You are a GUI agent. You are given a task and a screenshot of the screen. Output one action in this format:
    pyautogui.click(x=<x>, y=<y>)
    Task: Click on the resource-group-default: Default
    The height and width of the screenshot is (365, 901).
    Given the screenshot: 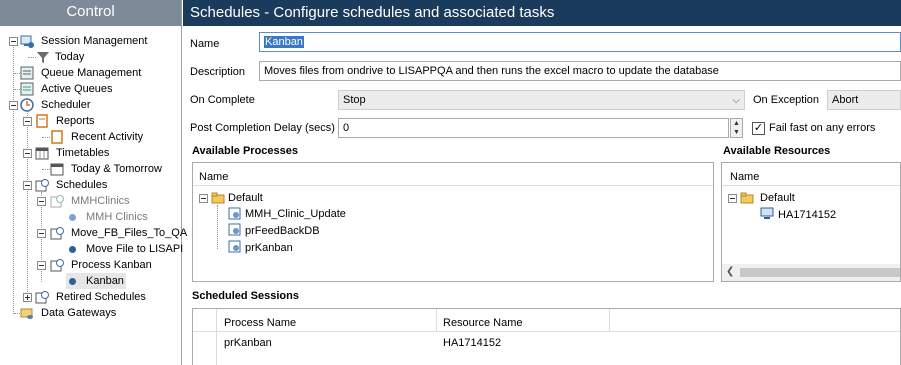 What is the action you would take?
    pyautogui.click(x=777, y=198)
    